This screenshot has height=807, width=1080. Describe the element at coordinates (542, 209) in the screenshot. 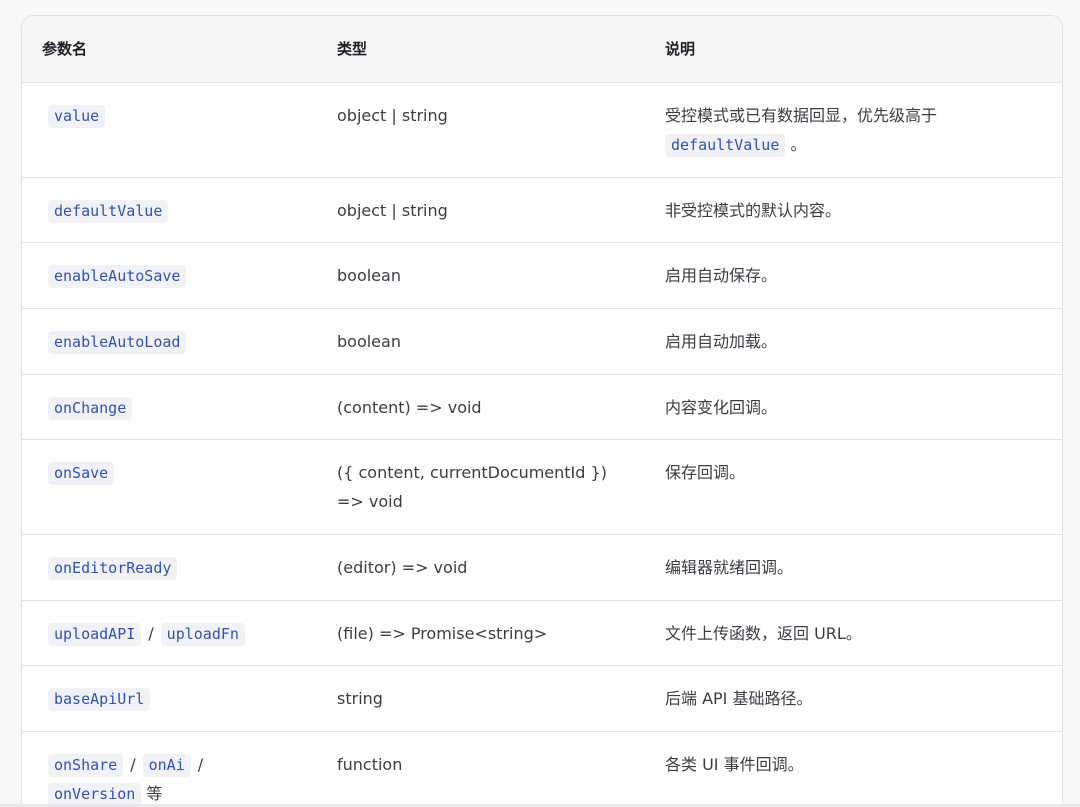

I see `table-row: defaultValue object | string 非受控模式的默认内容。` at that location.